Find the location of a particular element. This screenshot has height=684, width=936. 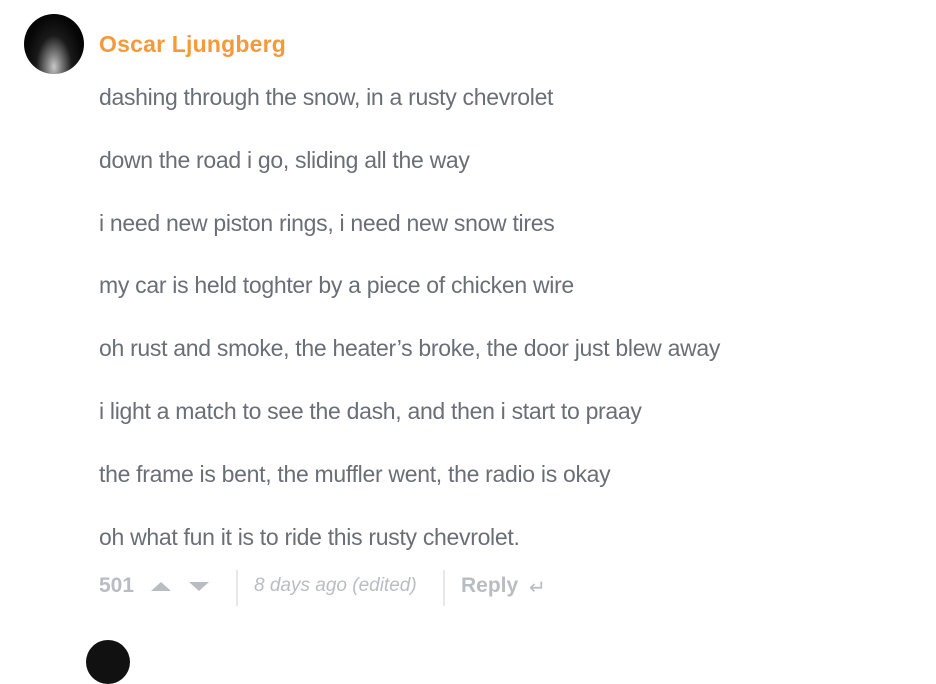

downvote-arrow-icon is located at coordinates (199, 586).